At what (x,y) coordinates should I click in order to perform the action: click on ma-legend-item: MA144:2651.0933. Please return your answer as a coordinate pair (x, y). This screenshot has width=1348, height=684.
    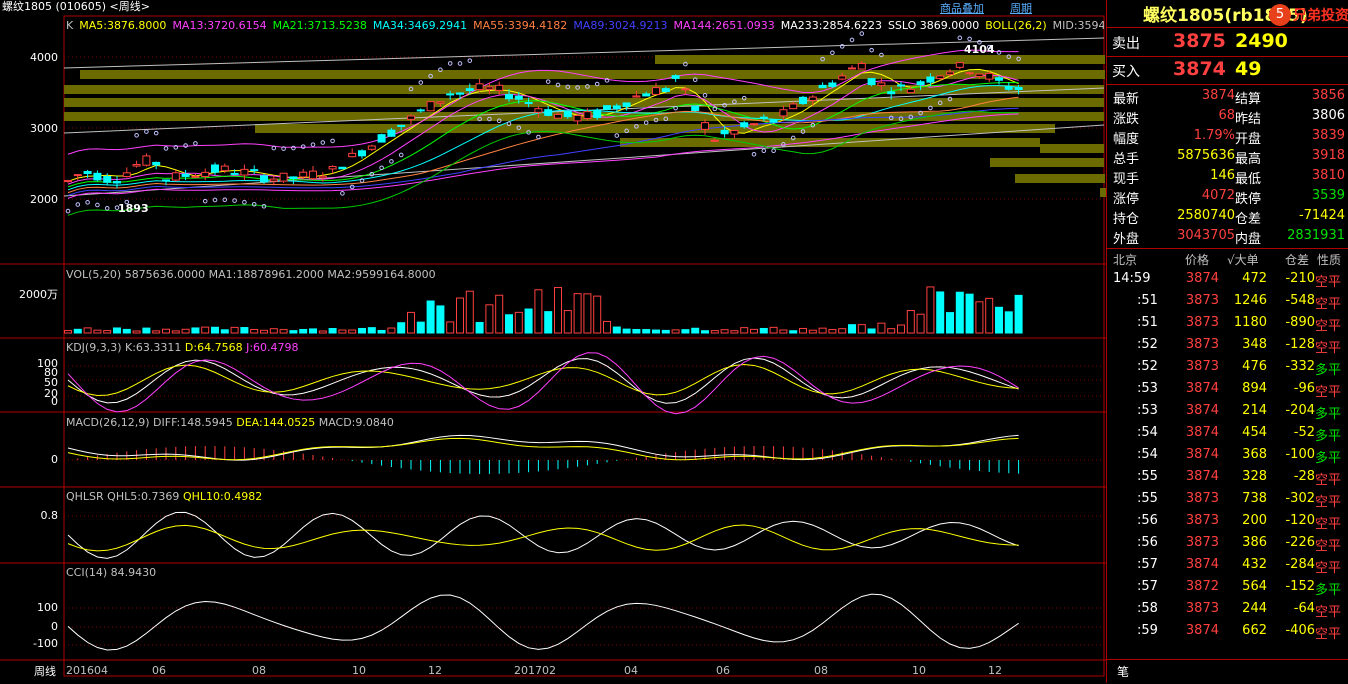
    Looking at the image, I should click on (724, 25).